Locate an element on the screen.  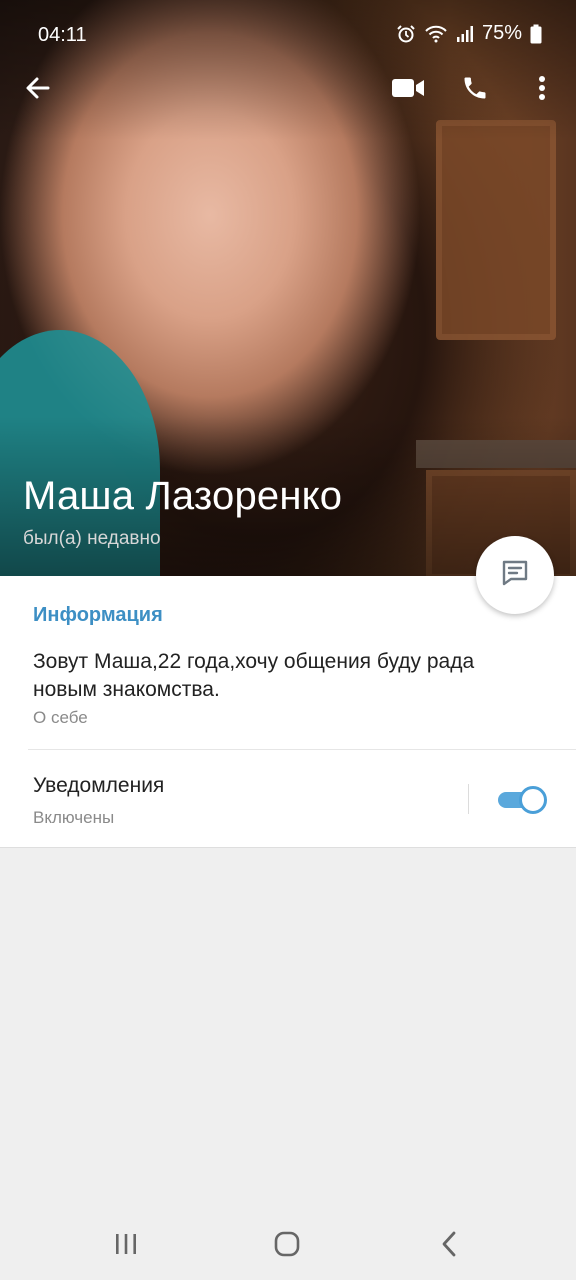
recents-button is located at coordinates (126, 1246).